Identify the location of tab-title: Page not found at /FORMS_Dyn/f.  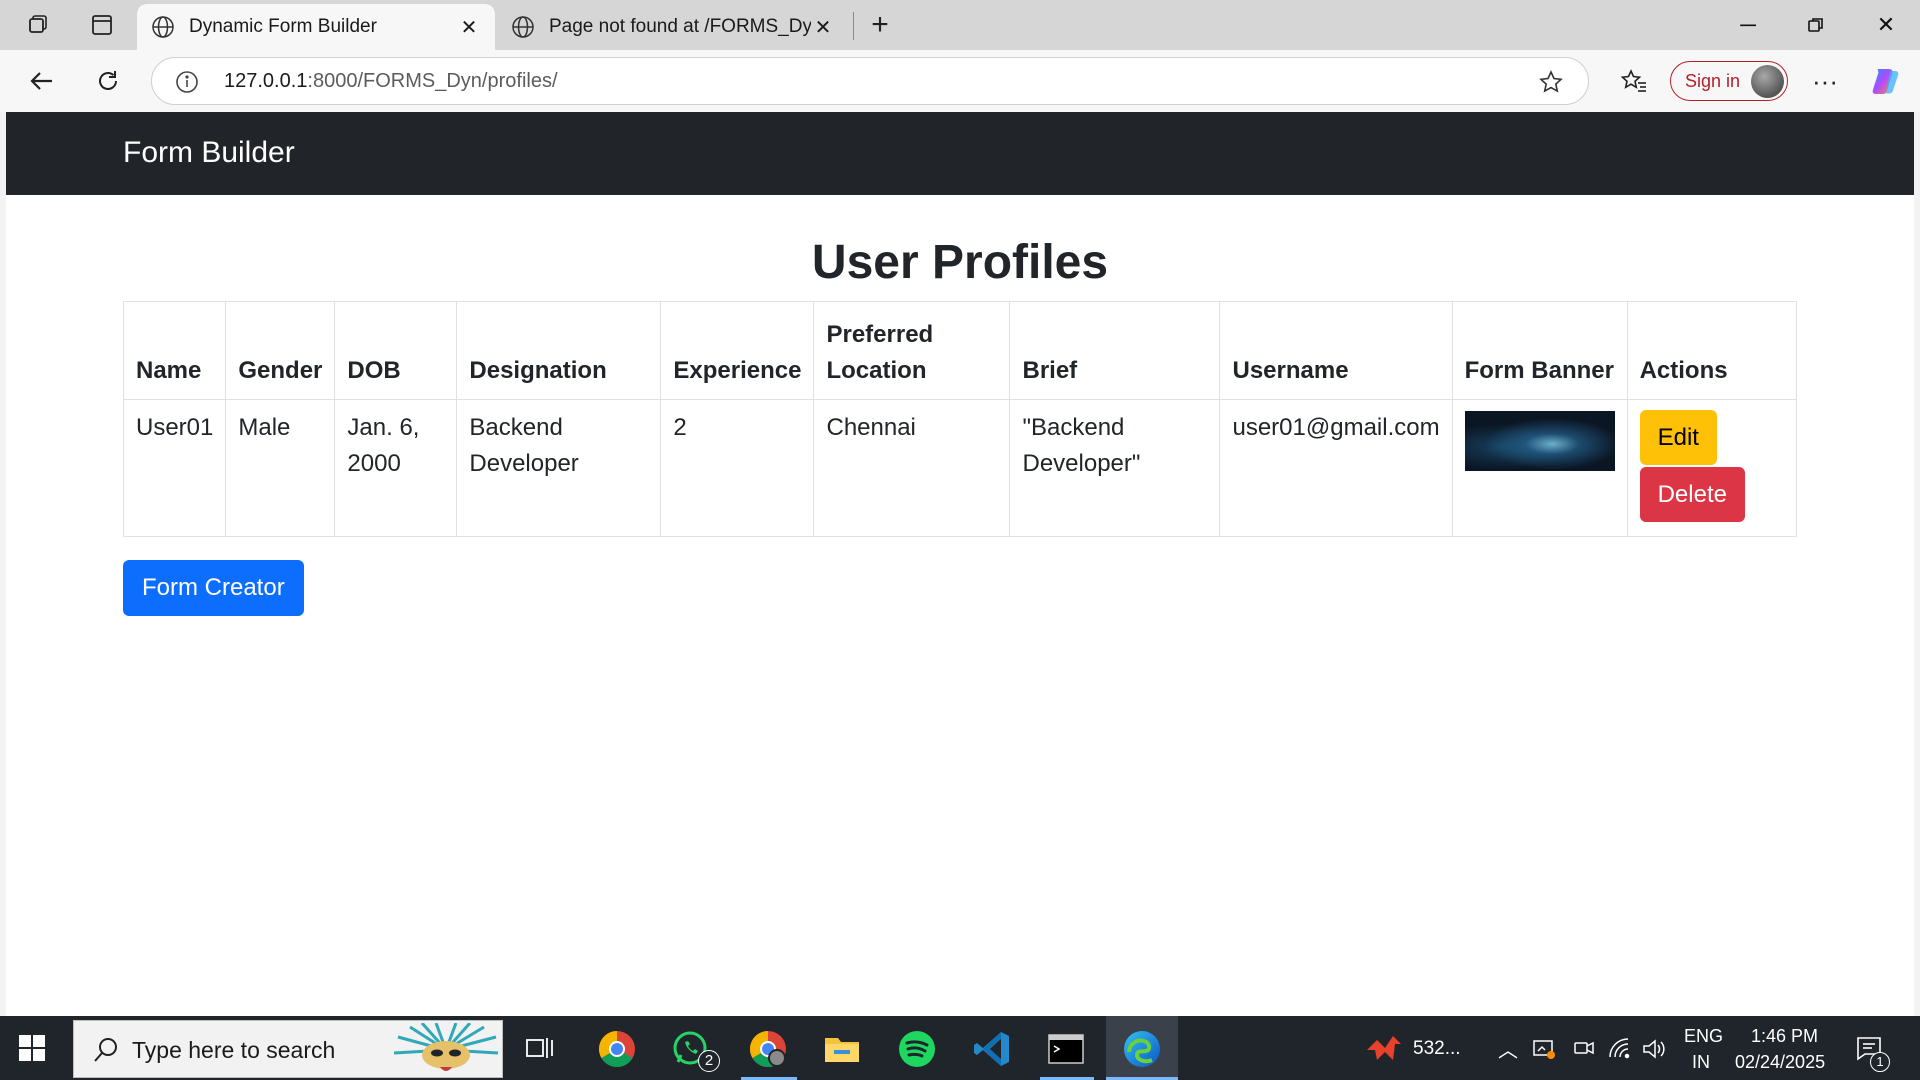
(680, 26).